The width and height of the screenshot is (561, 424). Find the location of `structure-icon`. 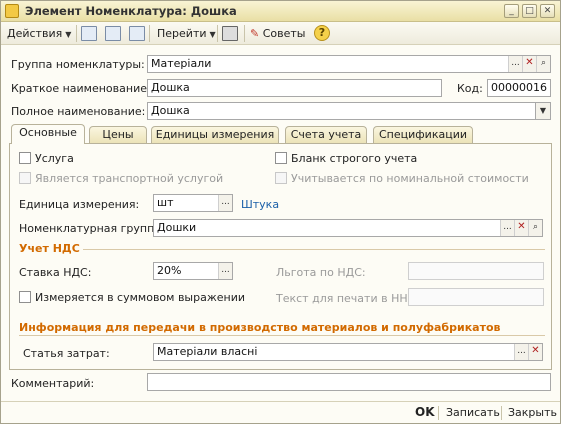

structure-icon is located at coordinates (230, 33).